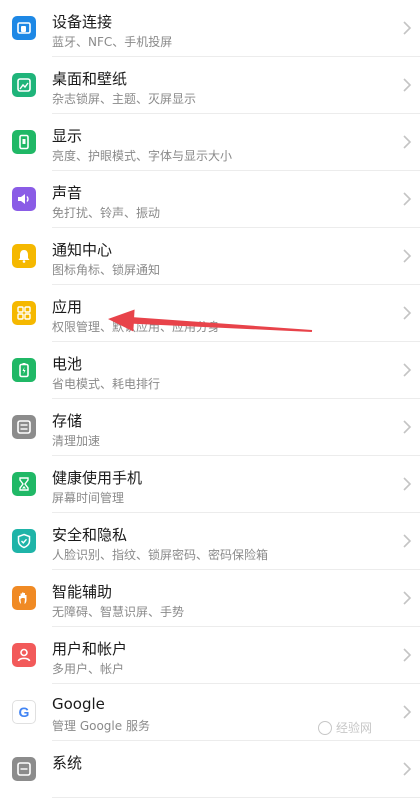  Describe the element at coordinates (24, 370) in the screenshot. I see `battery-icon` at that location.